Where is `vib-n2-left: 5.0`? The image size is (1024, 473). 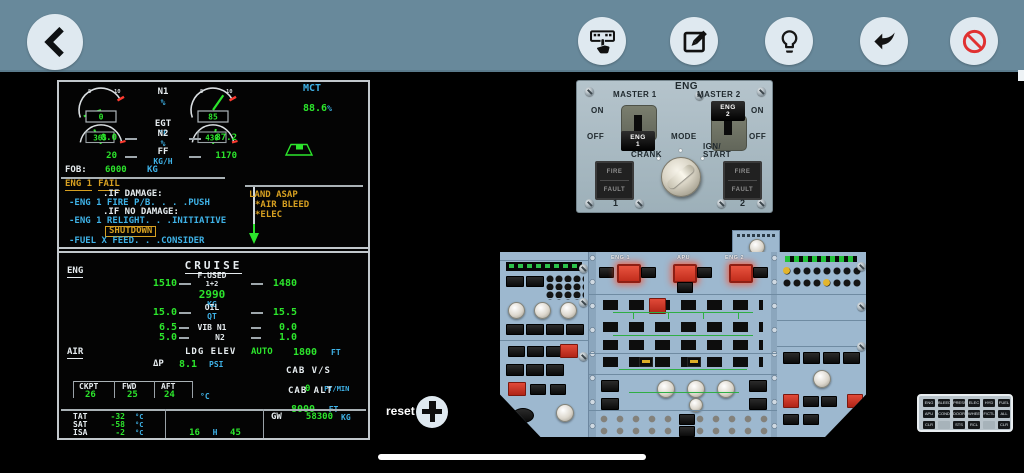 vib-n2-left: 5.0 is located at coordinates (167, 337).